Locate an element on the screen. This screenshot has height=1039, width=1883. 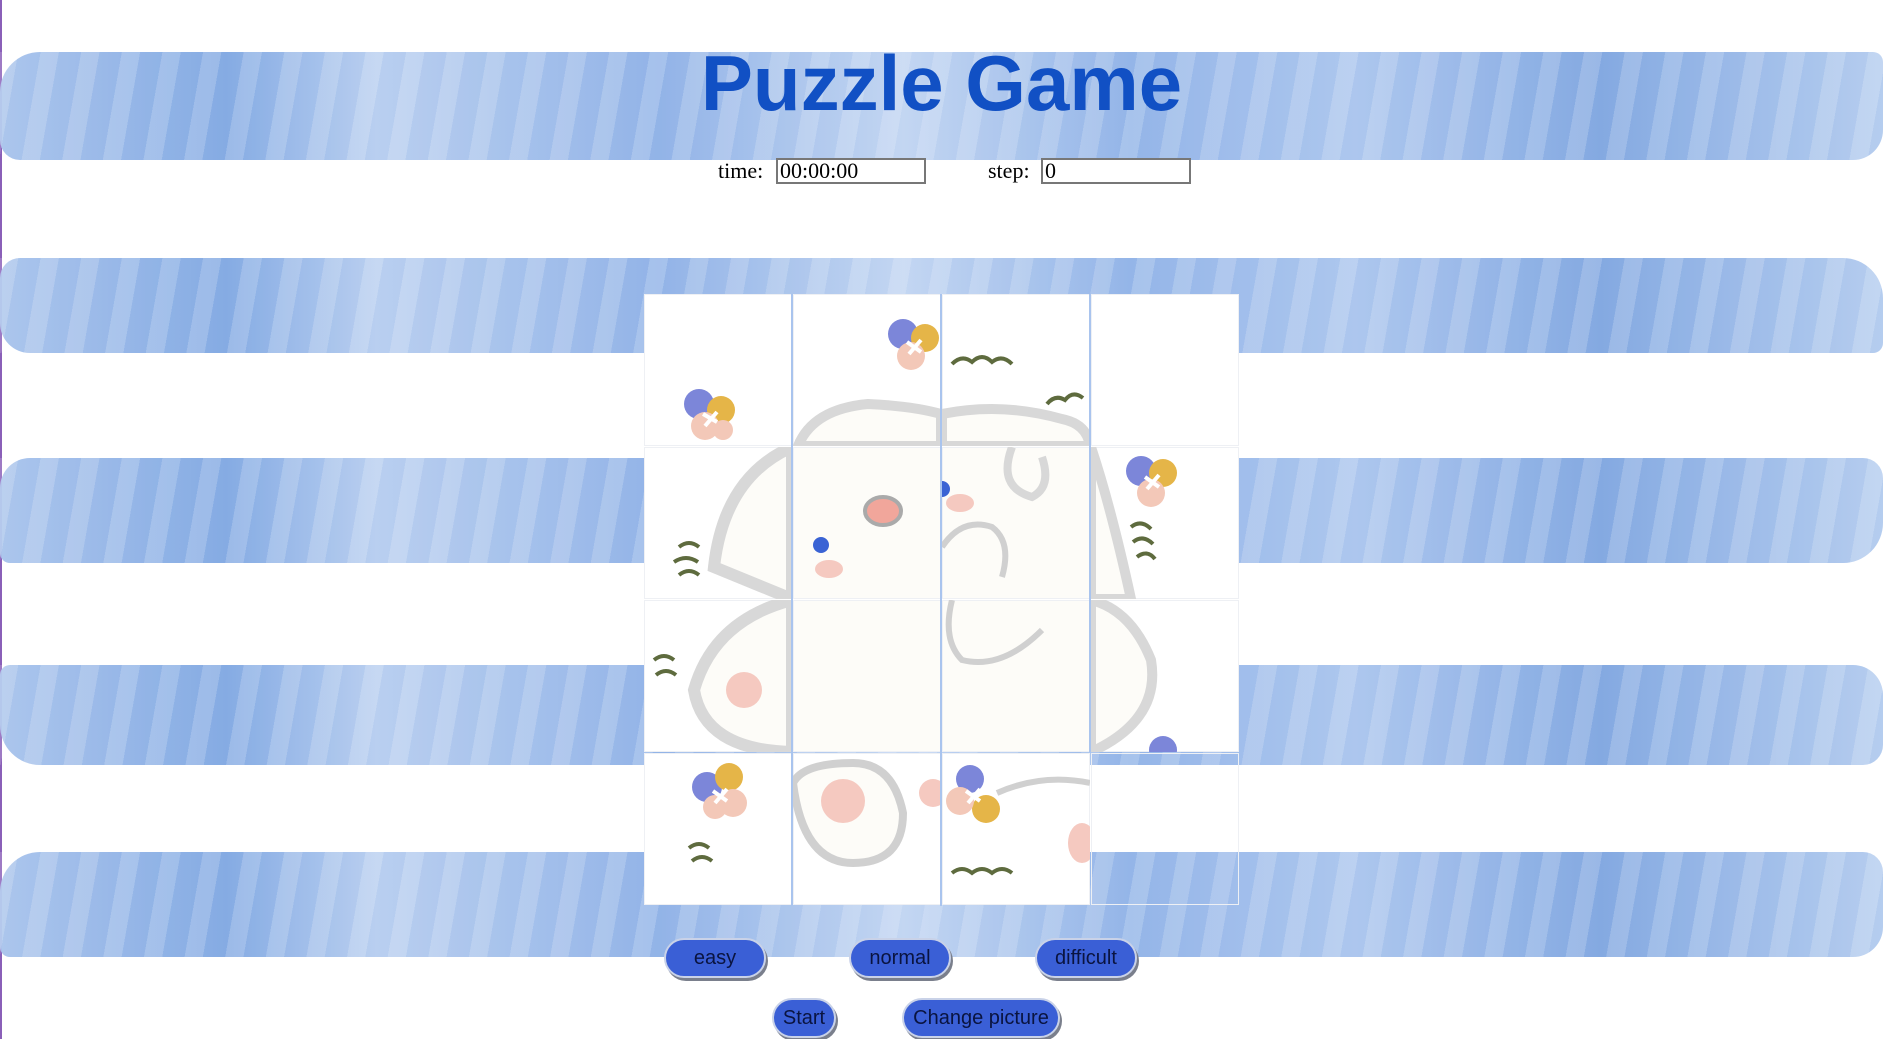
step-field is located at coordinates (1116, 171).